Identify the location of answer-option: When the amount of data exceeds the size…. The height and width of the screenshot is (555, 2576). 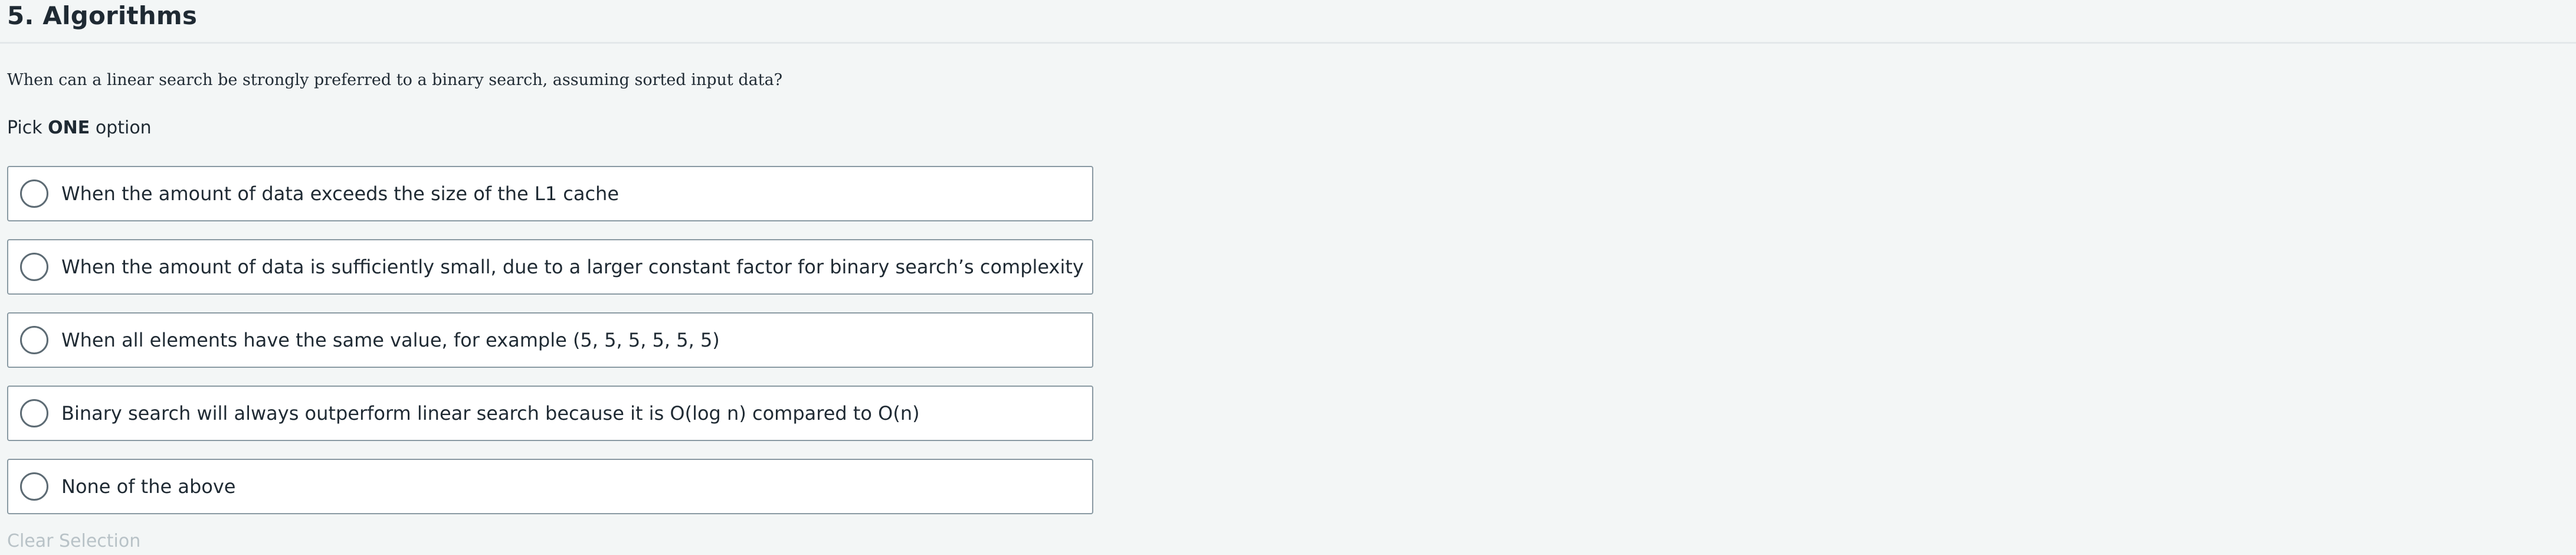
(550, 194).